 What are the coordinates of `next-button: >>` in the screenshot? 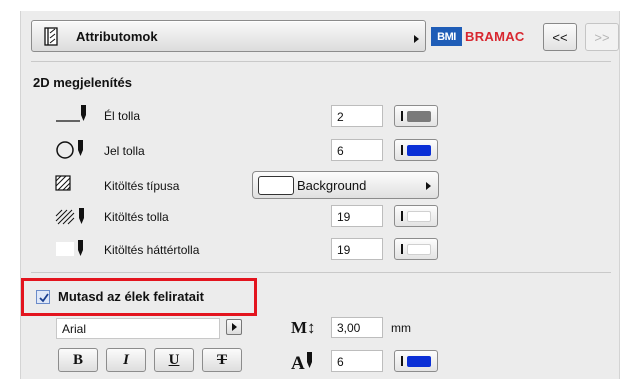 It's located at (602, 37).